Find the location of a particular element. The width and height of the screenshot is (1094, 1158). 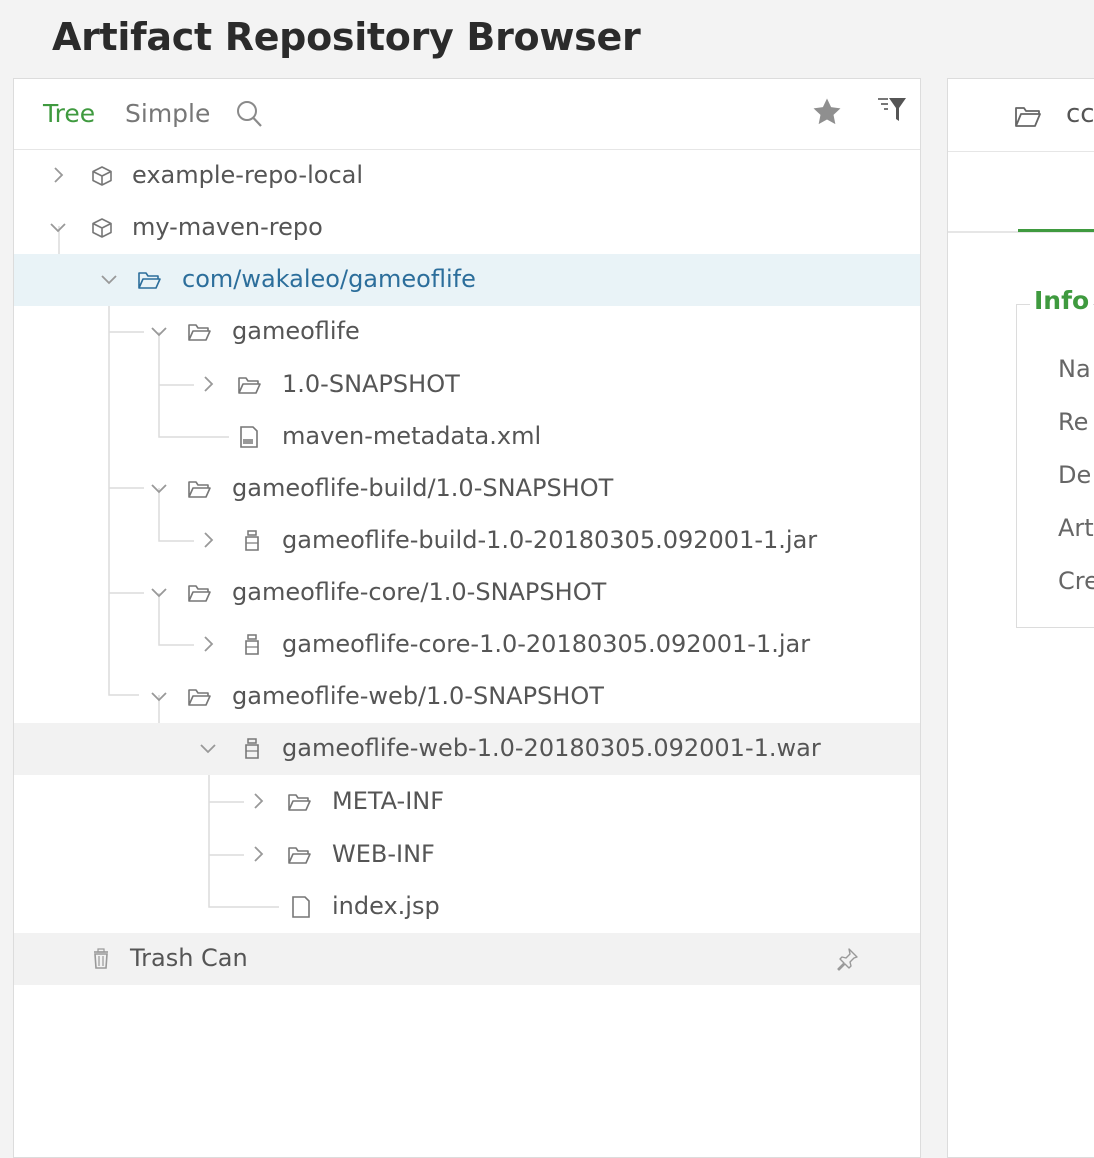

tree-item-label: my-maven-repo is located at coordinates (227, 227).